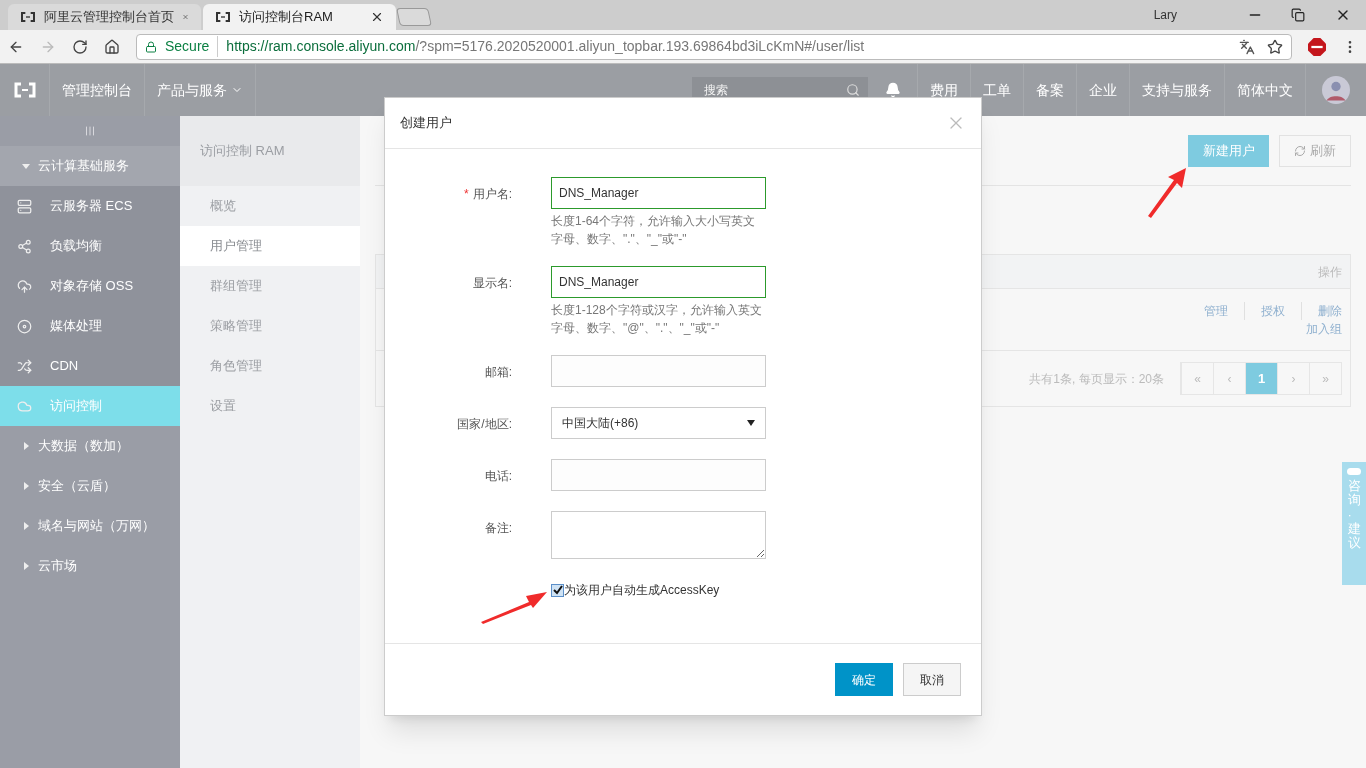 This screenshot has height=768, width=1366. I want to click on reload-icon, so click(80, 46).